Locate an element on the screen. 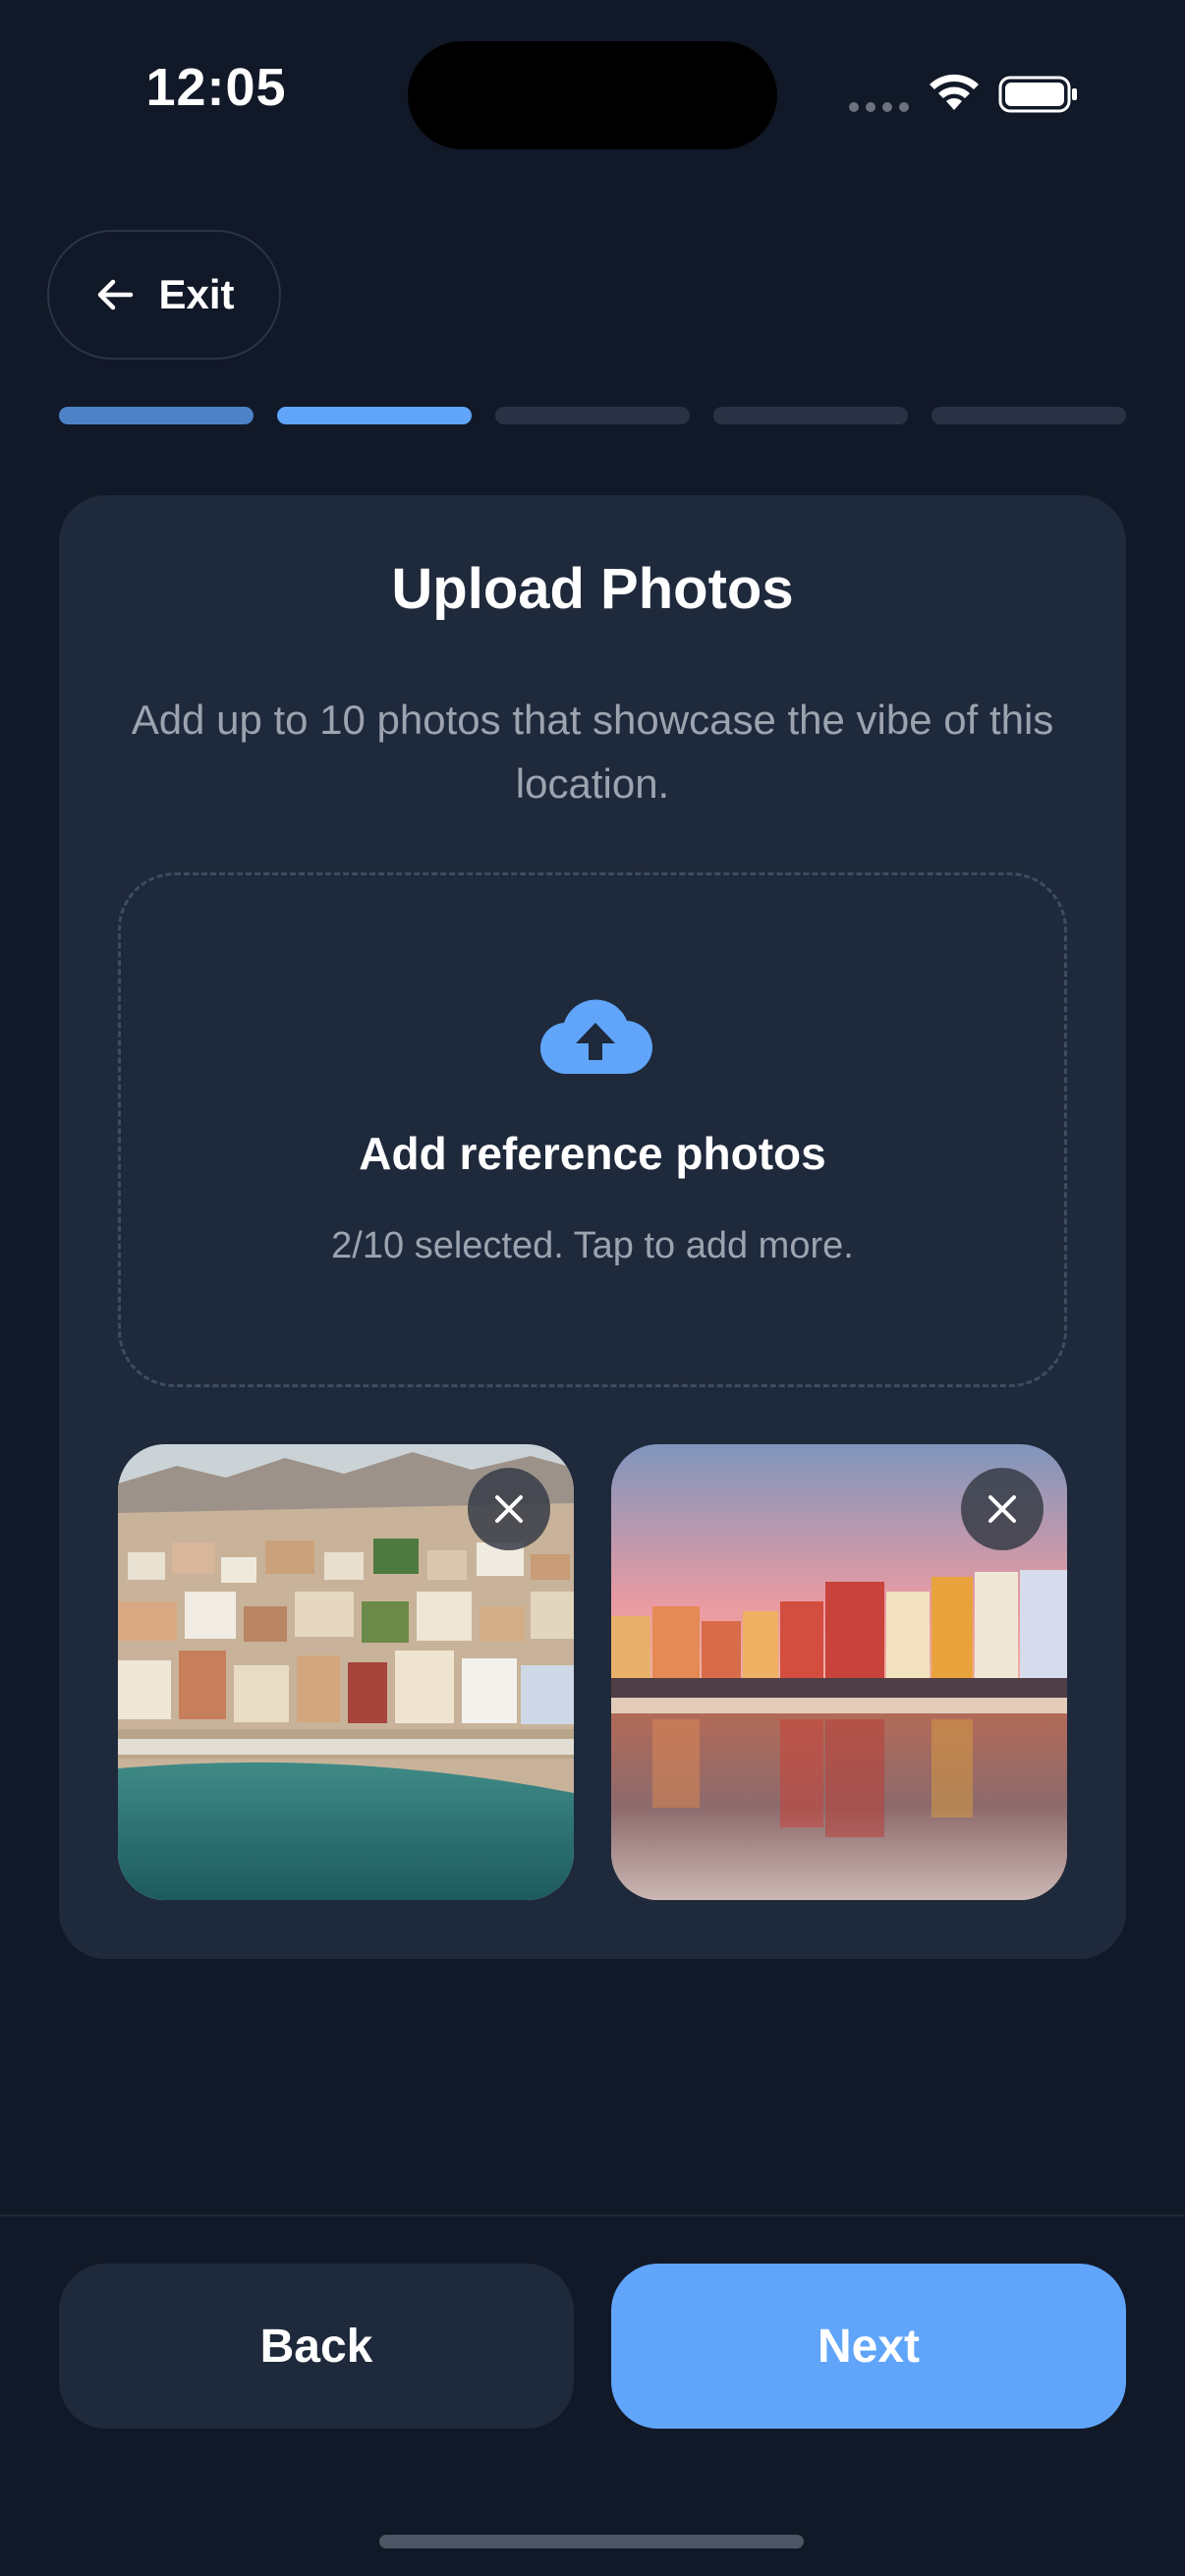 This screenshot has height=2576, width=1185. home-indicator is located at coordinates (592, 2541).